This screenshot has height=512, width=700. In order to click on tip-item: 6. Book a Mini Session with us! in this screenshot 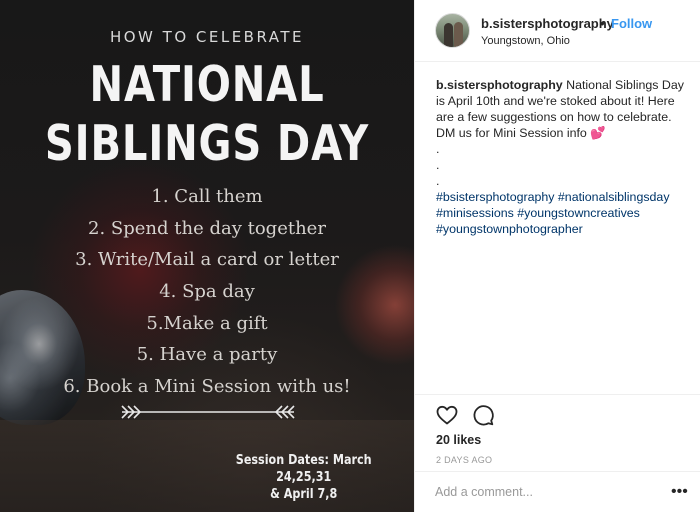, I will do `click(207, 387)`.